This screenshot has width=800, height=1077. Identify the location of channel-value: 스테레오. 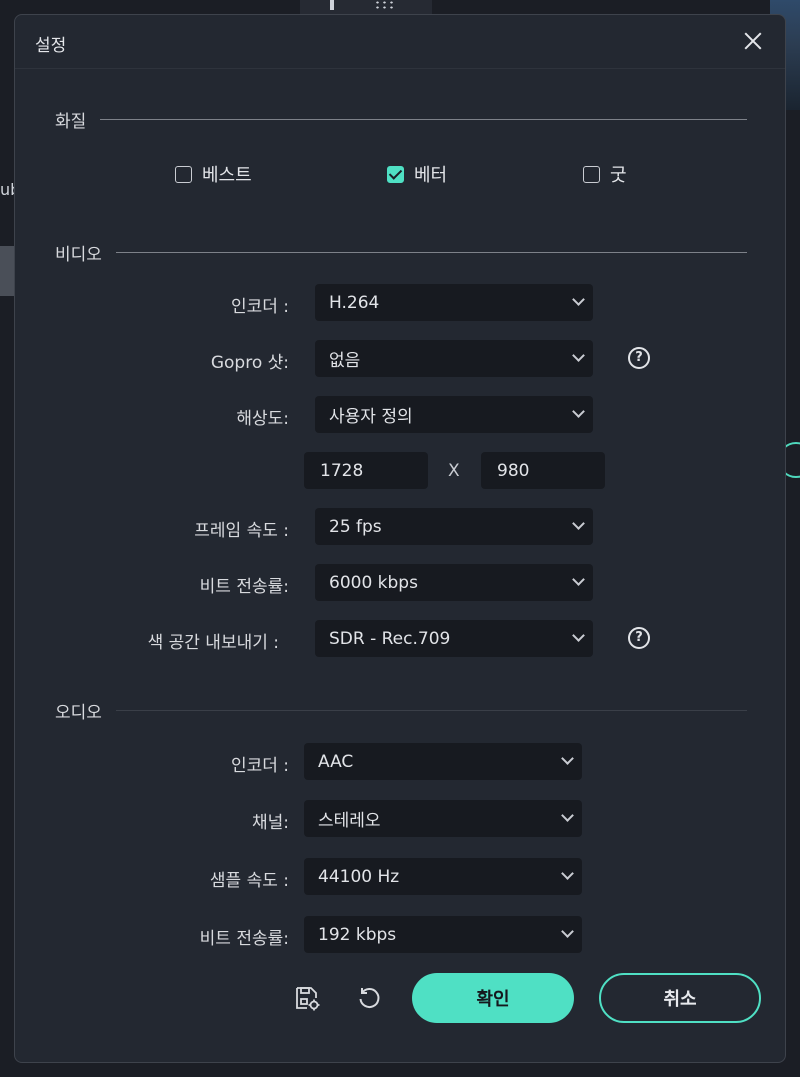
(349, 821).